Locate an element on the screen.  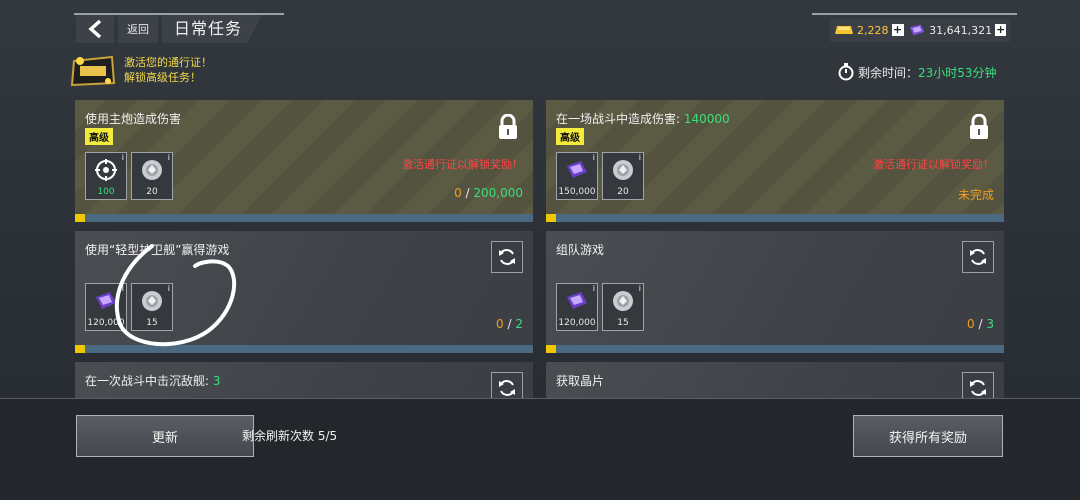
gold-amount: 2,228 is located at coordinates (873, 30).